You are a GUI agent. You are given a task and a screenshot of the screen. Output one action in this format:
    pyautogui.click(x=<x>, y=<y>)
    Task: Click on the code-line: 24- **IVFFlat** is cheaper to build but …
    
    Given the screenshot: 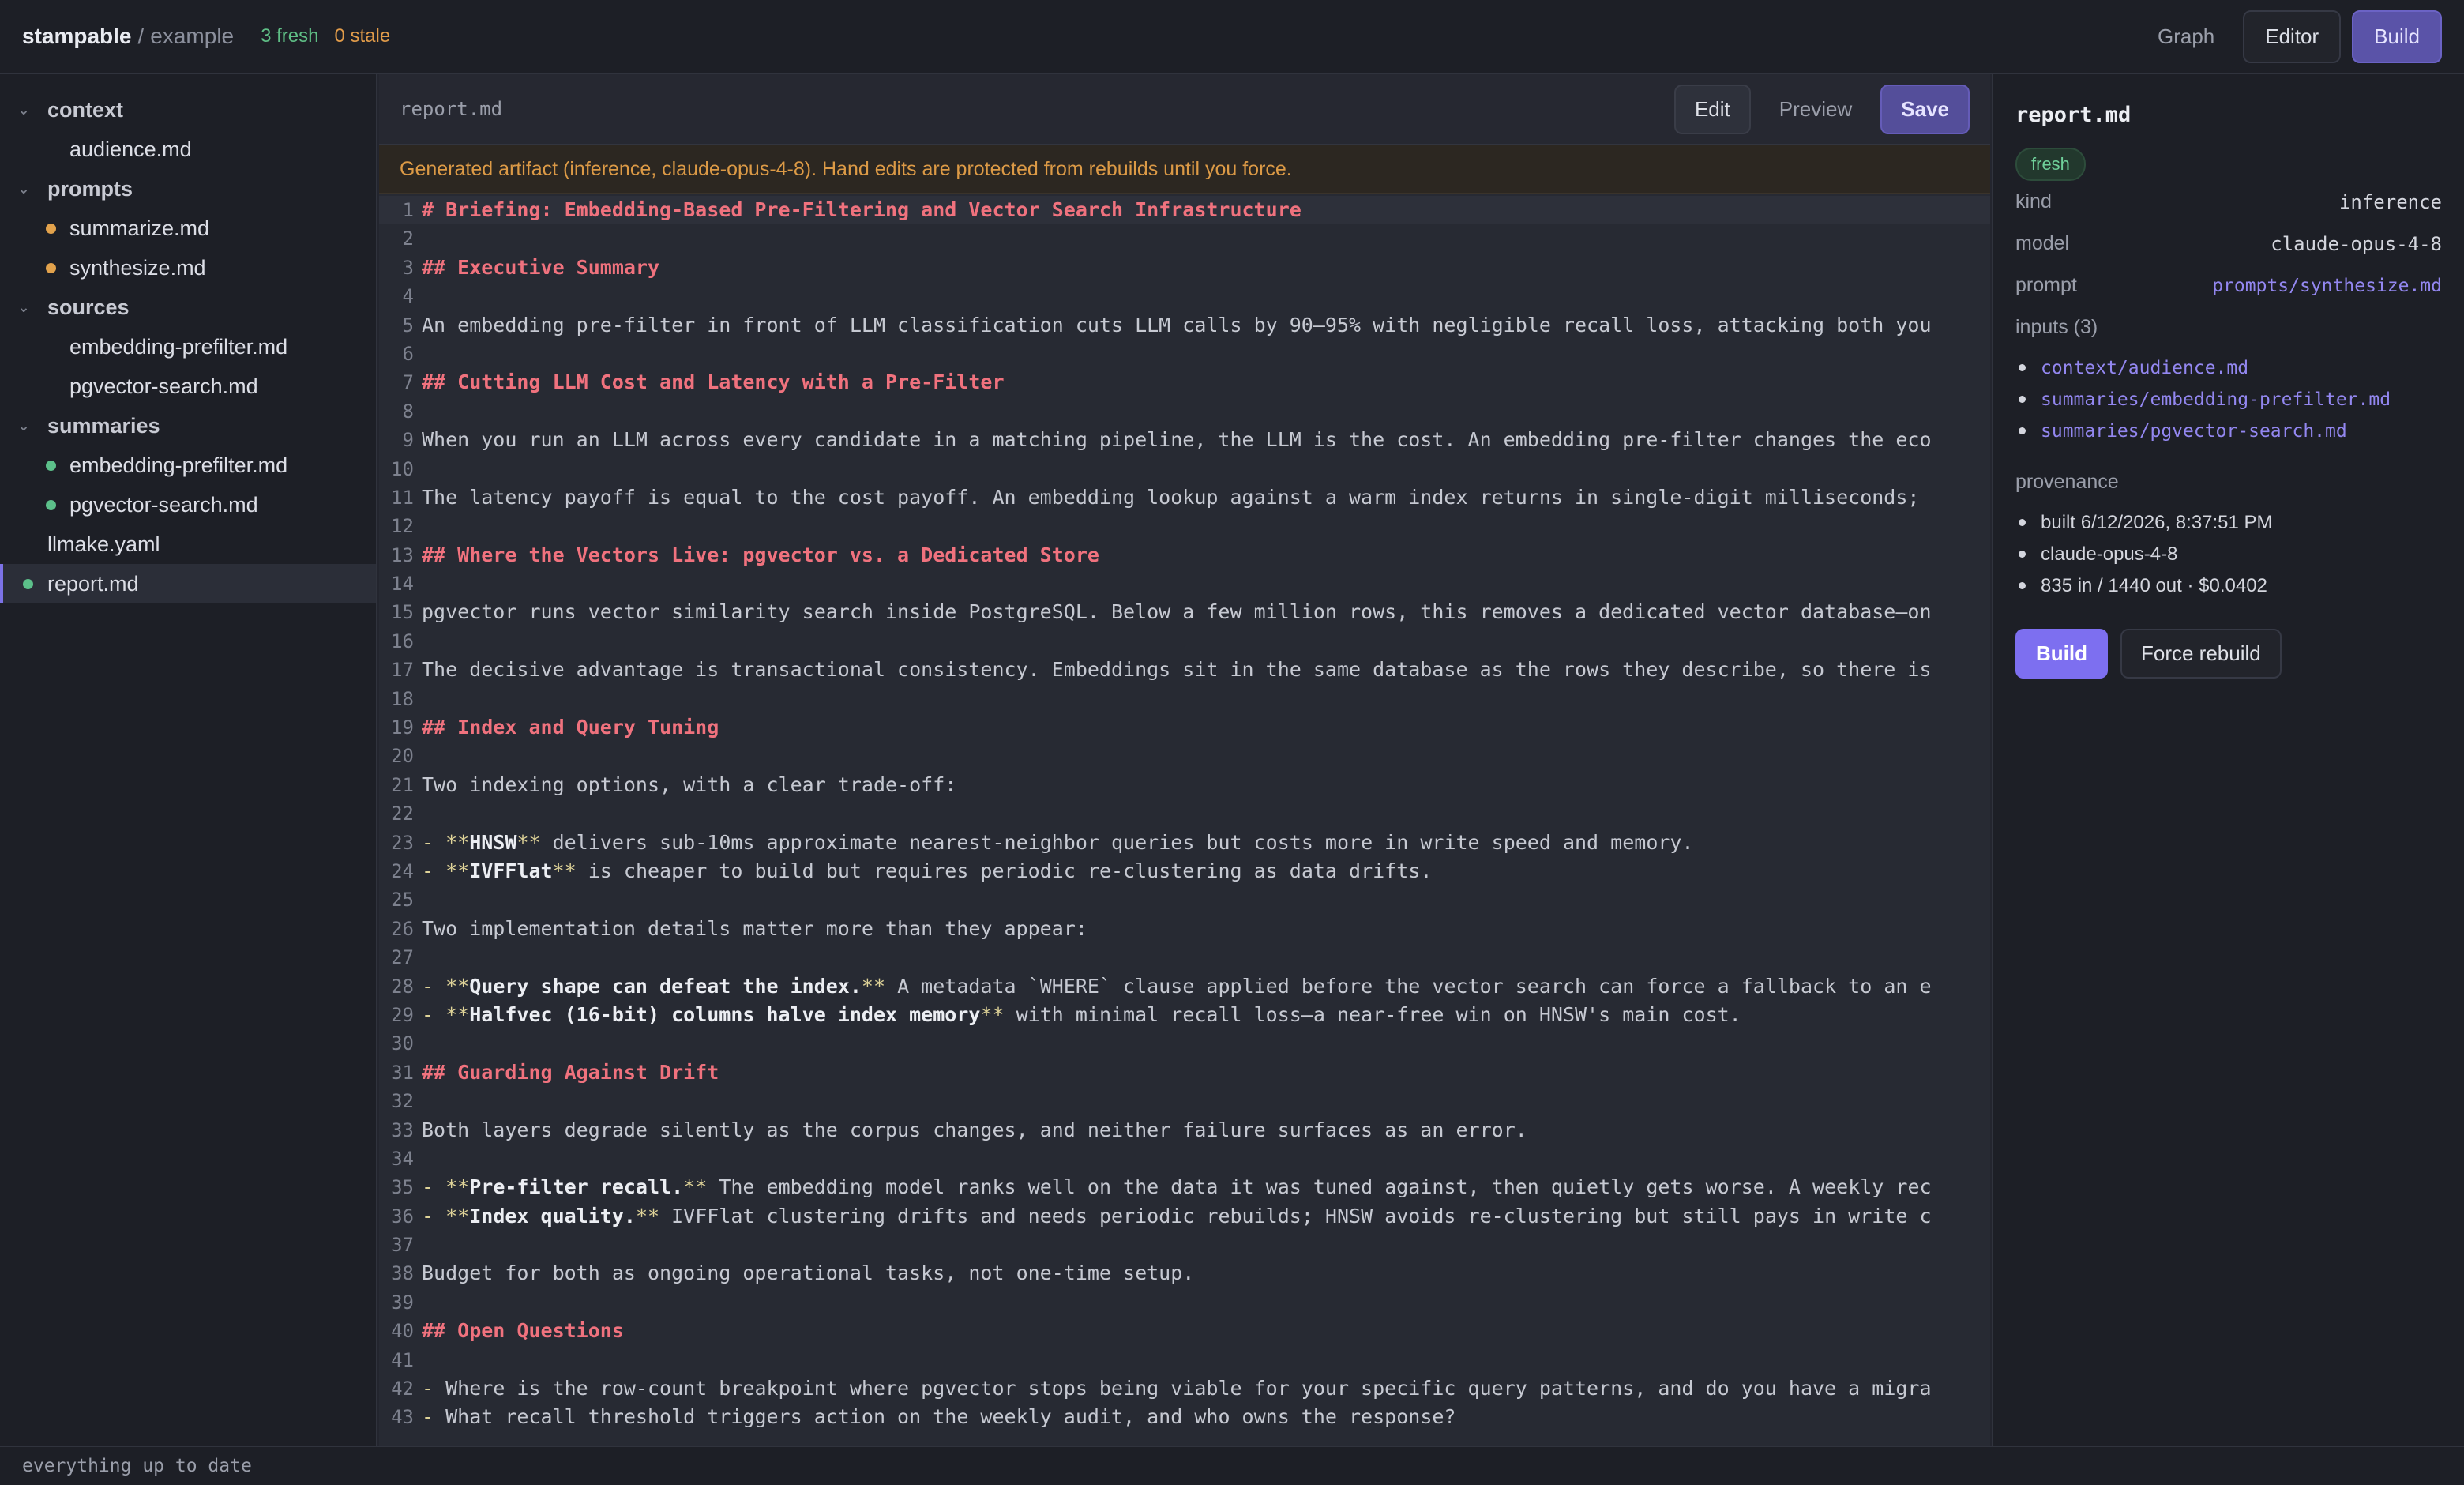 What is the action you would take?
    pyautogui.click(x=1184, y=871)
    